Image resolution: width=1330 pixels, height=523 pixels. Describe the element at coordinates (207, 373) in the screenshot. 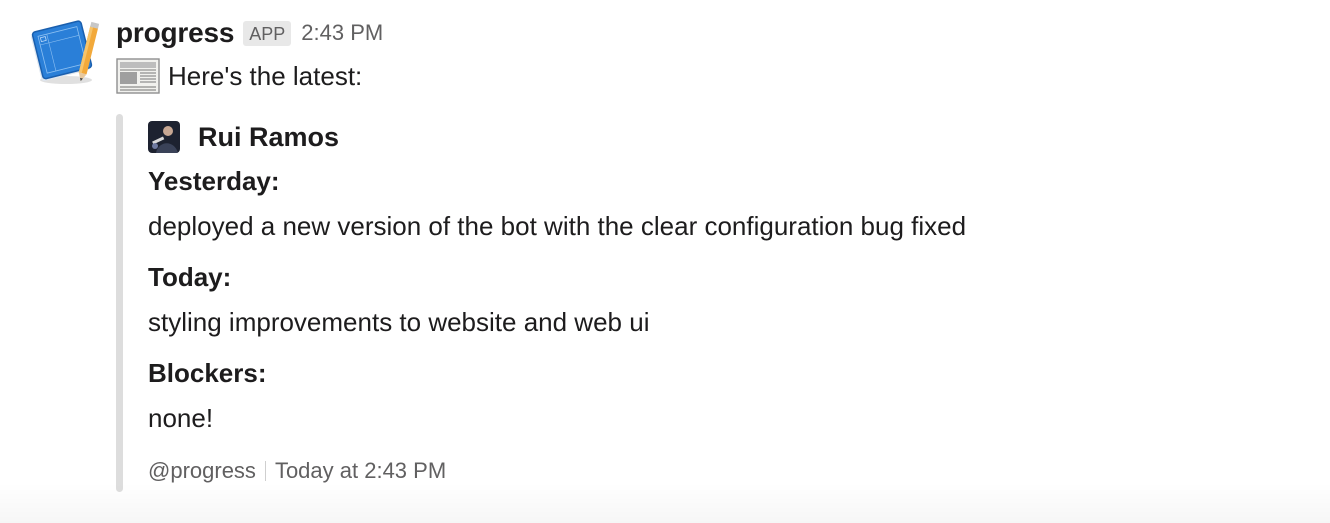

I see `field-title-blockers: Blockers:` at that location.